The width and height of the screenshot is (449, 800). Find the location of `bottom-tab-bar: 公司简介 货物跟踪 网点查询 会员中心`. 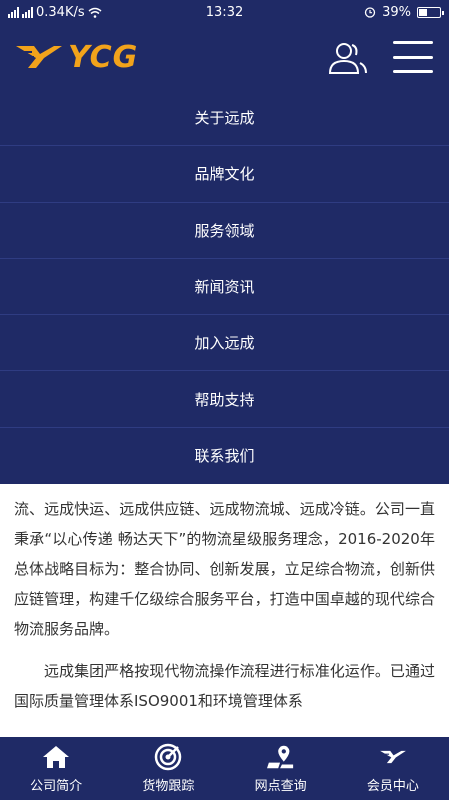

bottom-tab-bar: 公司简介 货物跟踪 网点查询 会员中心 is located at coordinates (224, 768).